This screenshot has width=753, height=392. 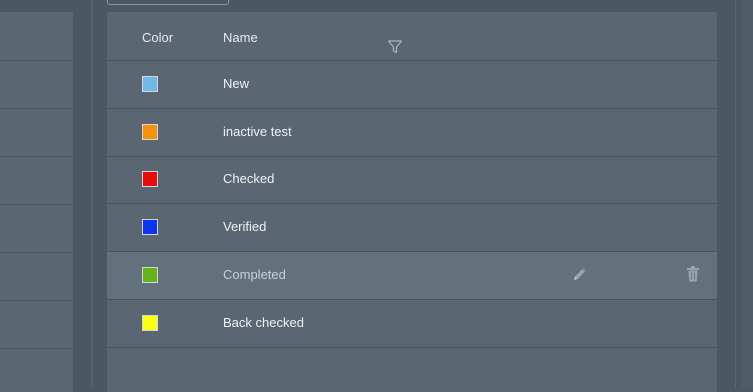 I want to click on table-row: inactive test, so click(x=412, y=133).